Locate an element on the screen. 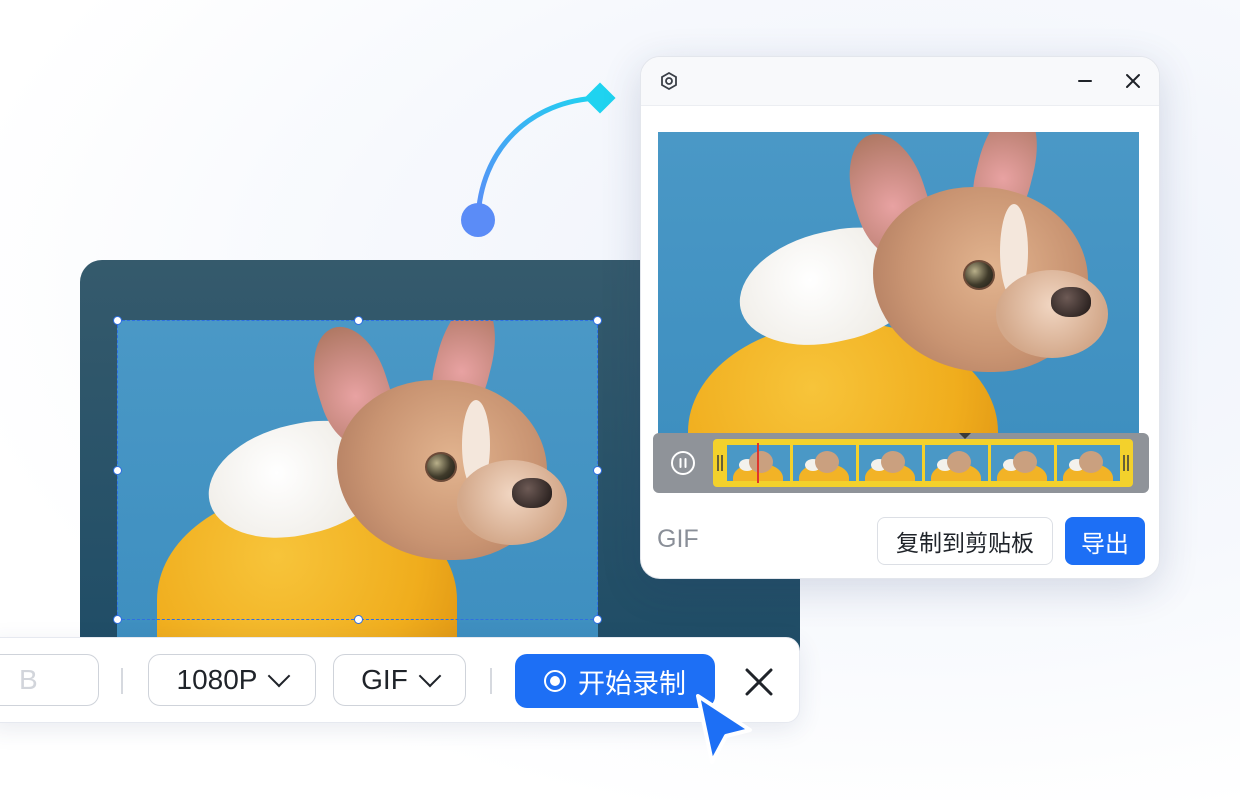 The image size is (1240, 800). export-button: 导出 is located at coordinates (1105, 541).